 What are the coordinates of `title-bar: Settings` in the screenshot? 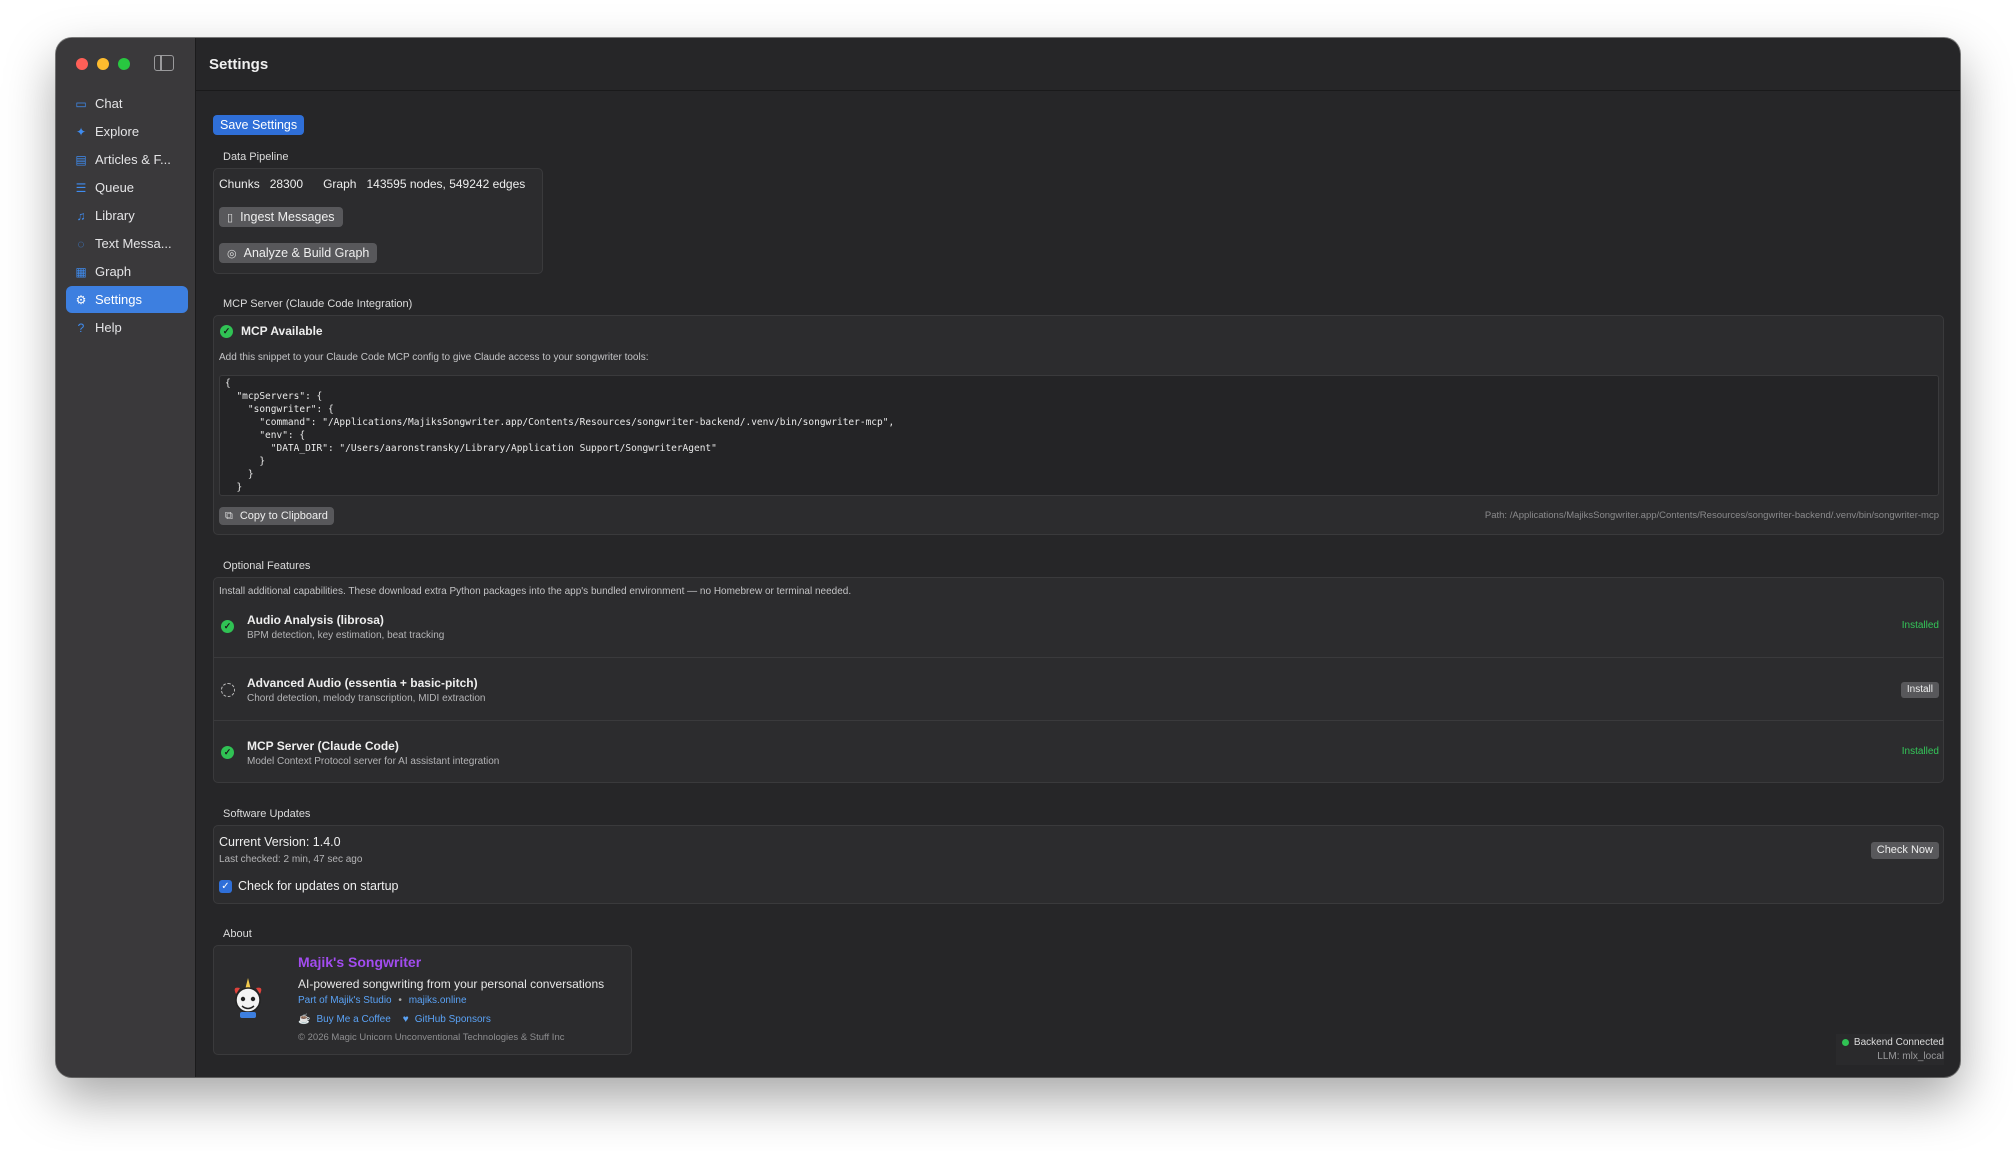 It's located at (1078, 64).